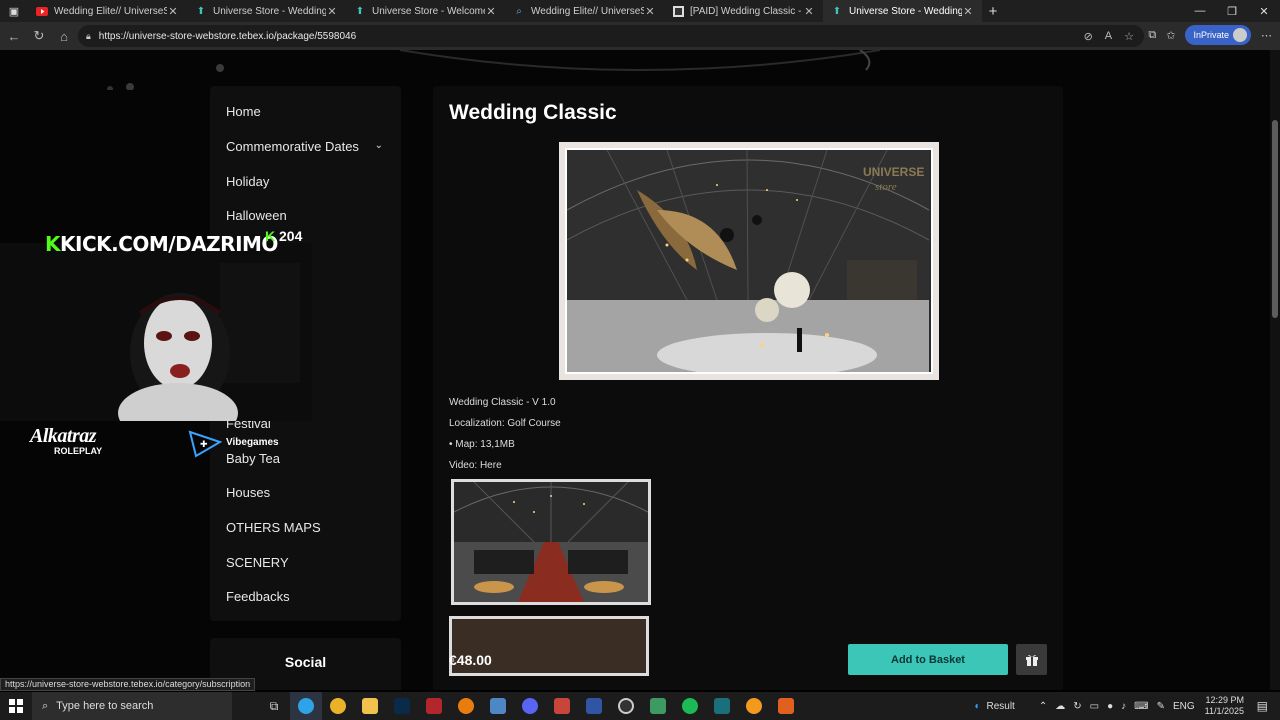  What do you see at coordinates (14, 36) in the screenshot?
I see `back-icon: ←` at bounding box center [14, 36].